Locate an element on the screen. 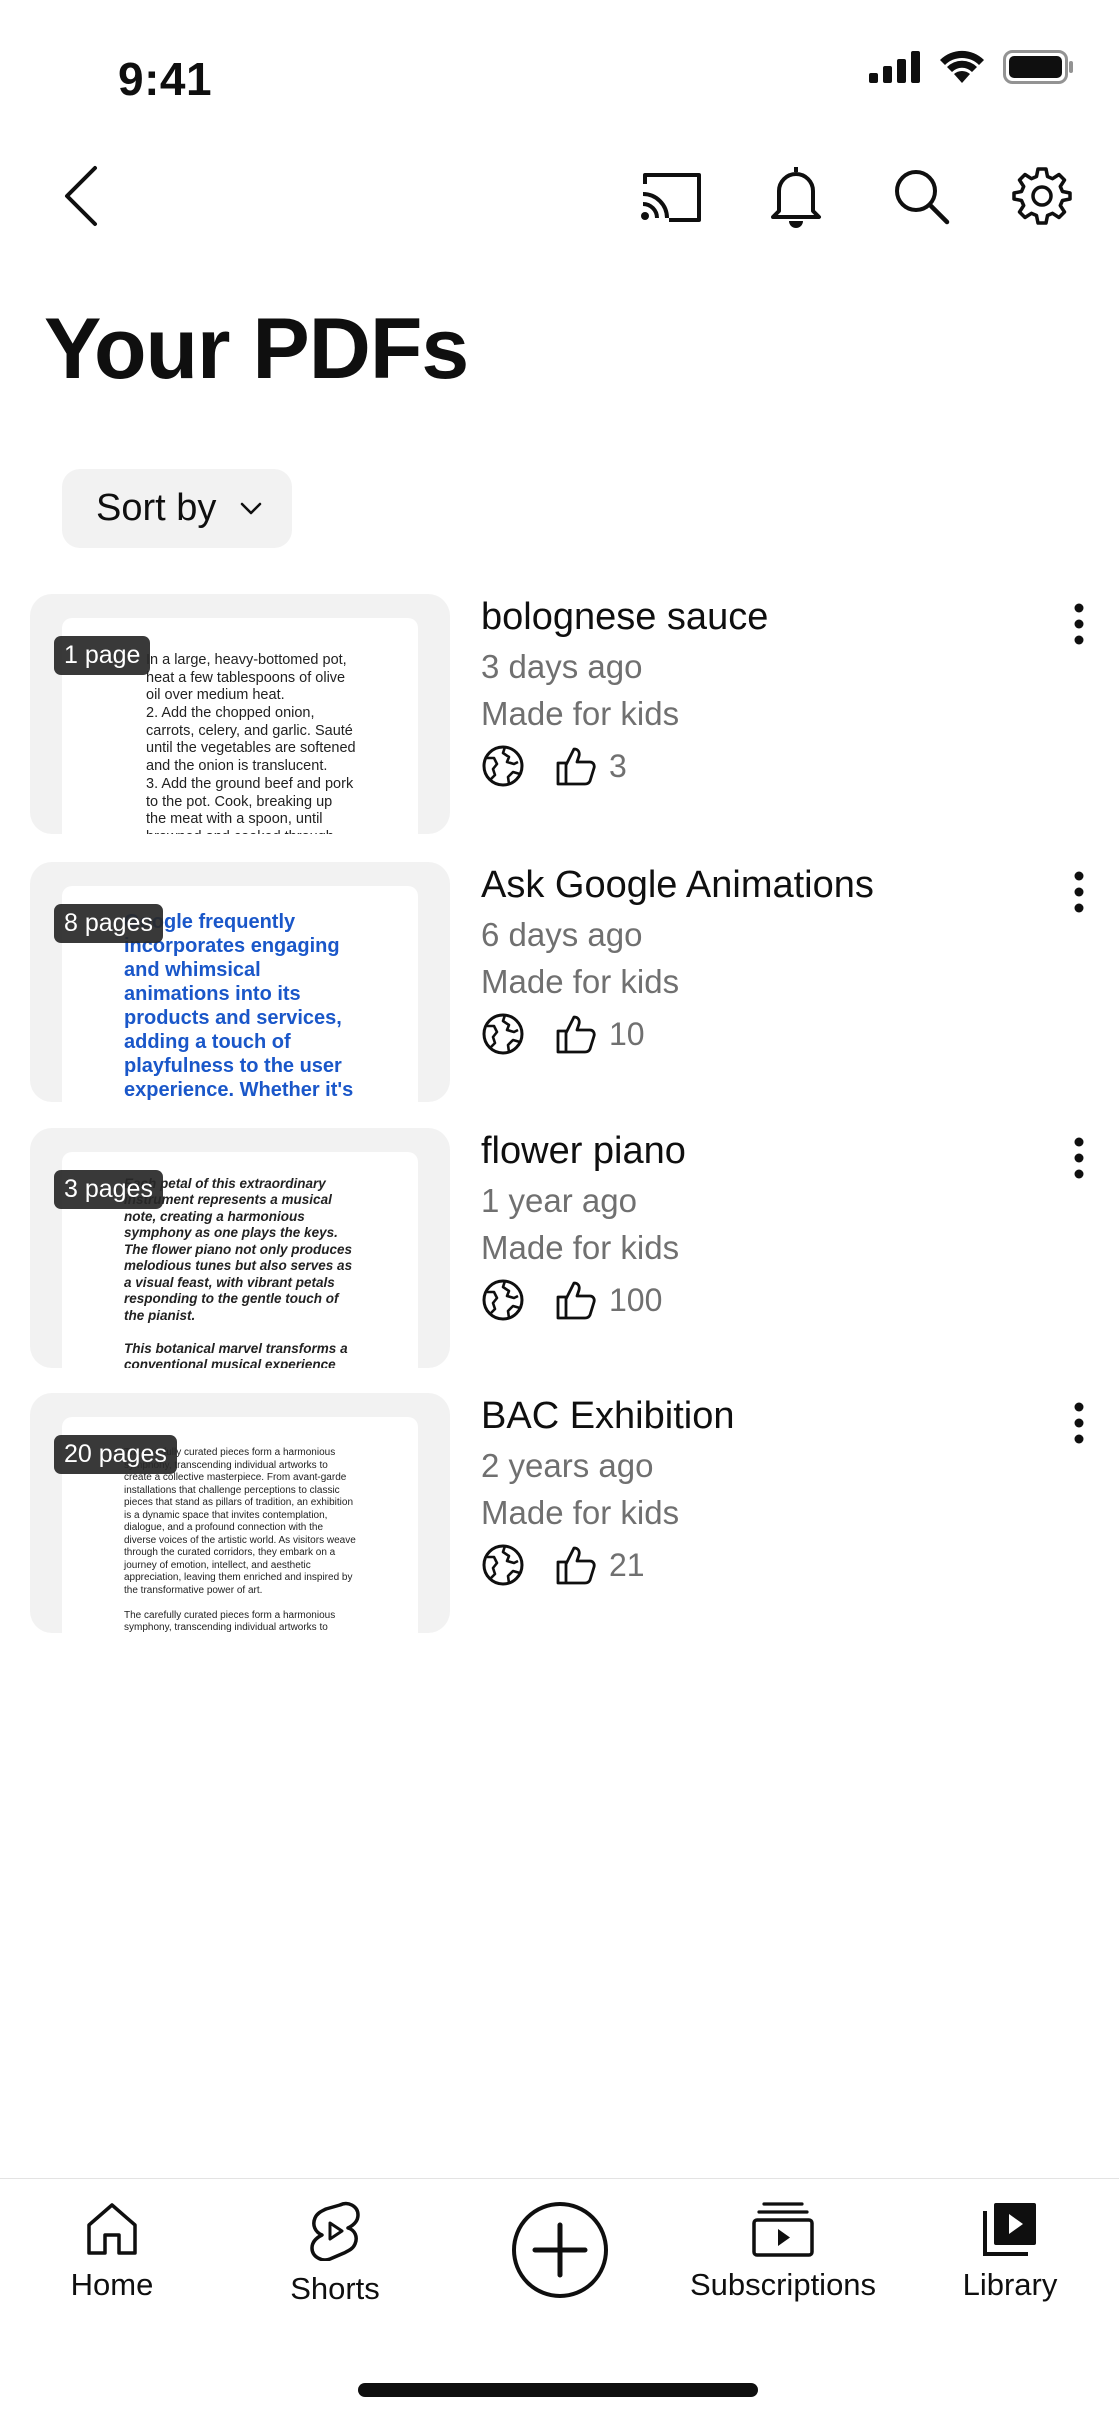 Image resolution: width=1119 pixels, height=2424 pixels. item-title: bolognese sauce is located at coordinates (624, 617).